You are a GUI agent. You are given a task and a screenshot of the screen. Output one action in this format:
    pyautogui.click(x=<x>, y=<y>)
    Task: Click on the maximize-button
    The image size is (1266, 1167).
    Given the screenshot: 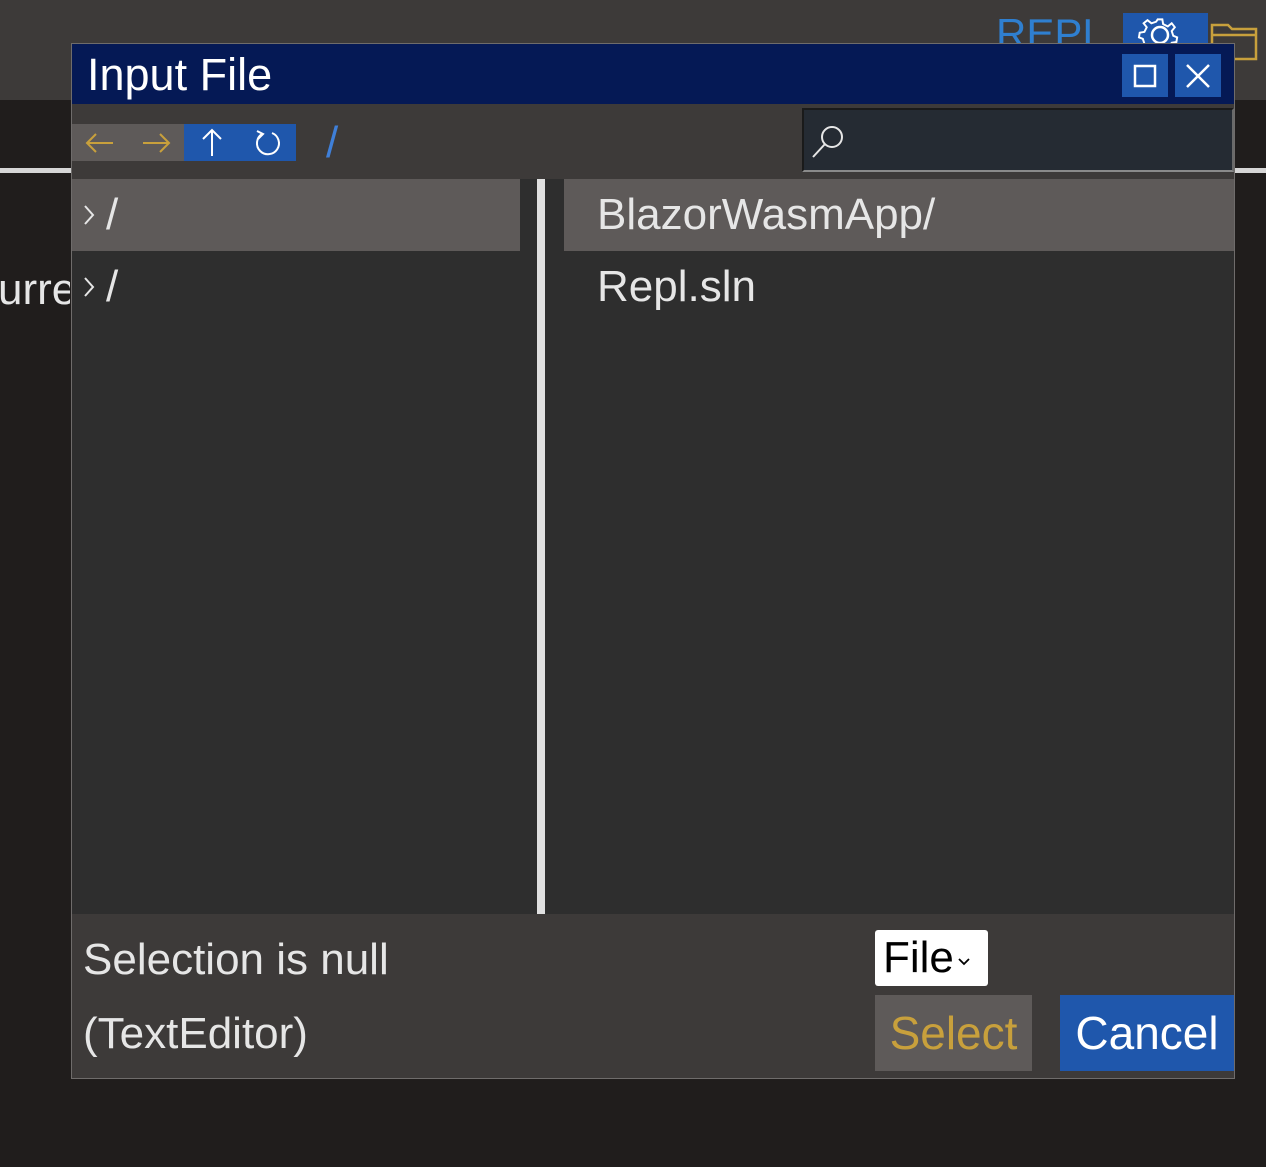 What is the action you would take?
    pyautogui.click(x=1145, y=75)
    